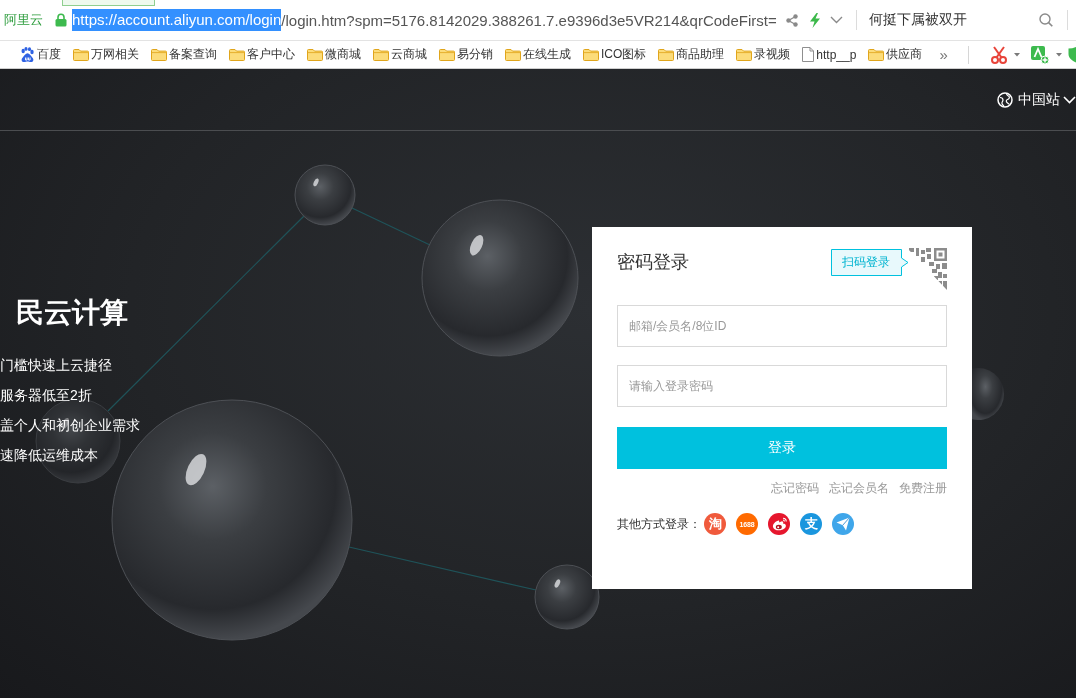  Describe the element at coordinates (400, 54) in the screenshot. I see `bookmark-item: 云商城` at that location.